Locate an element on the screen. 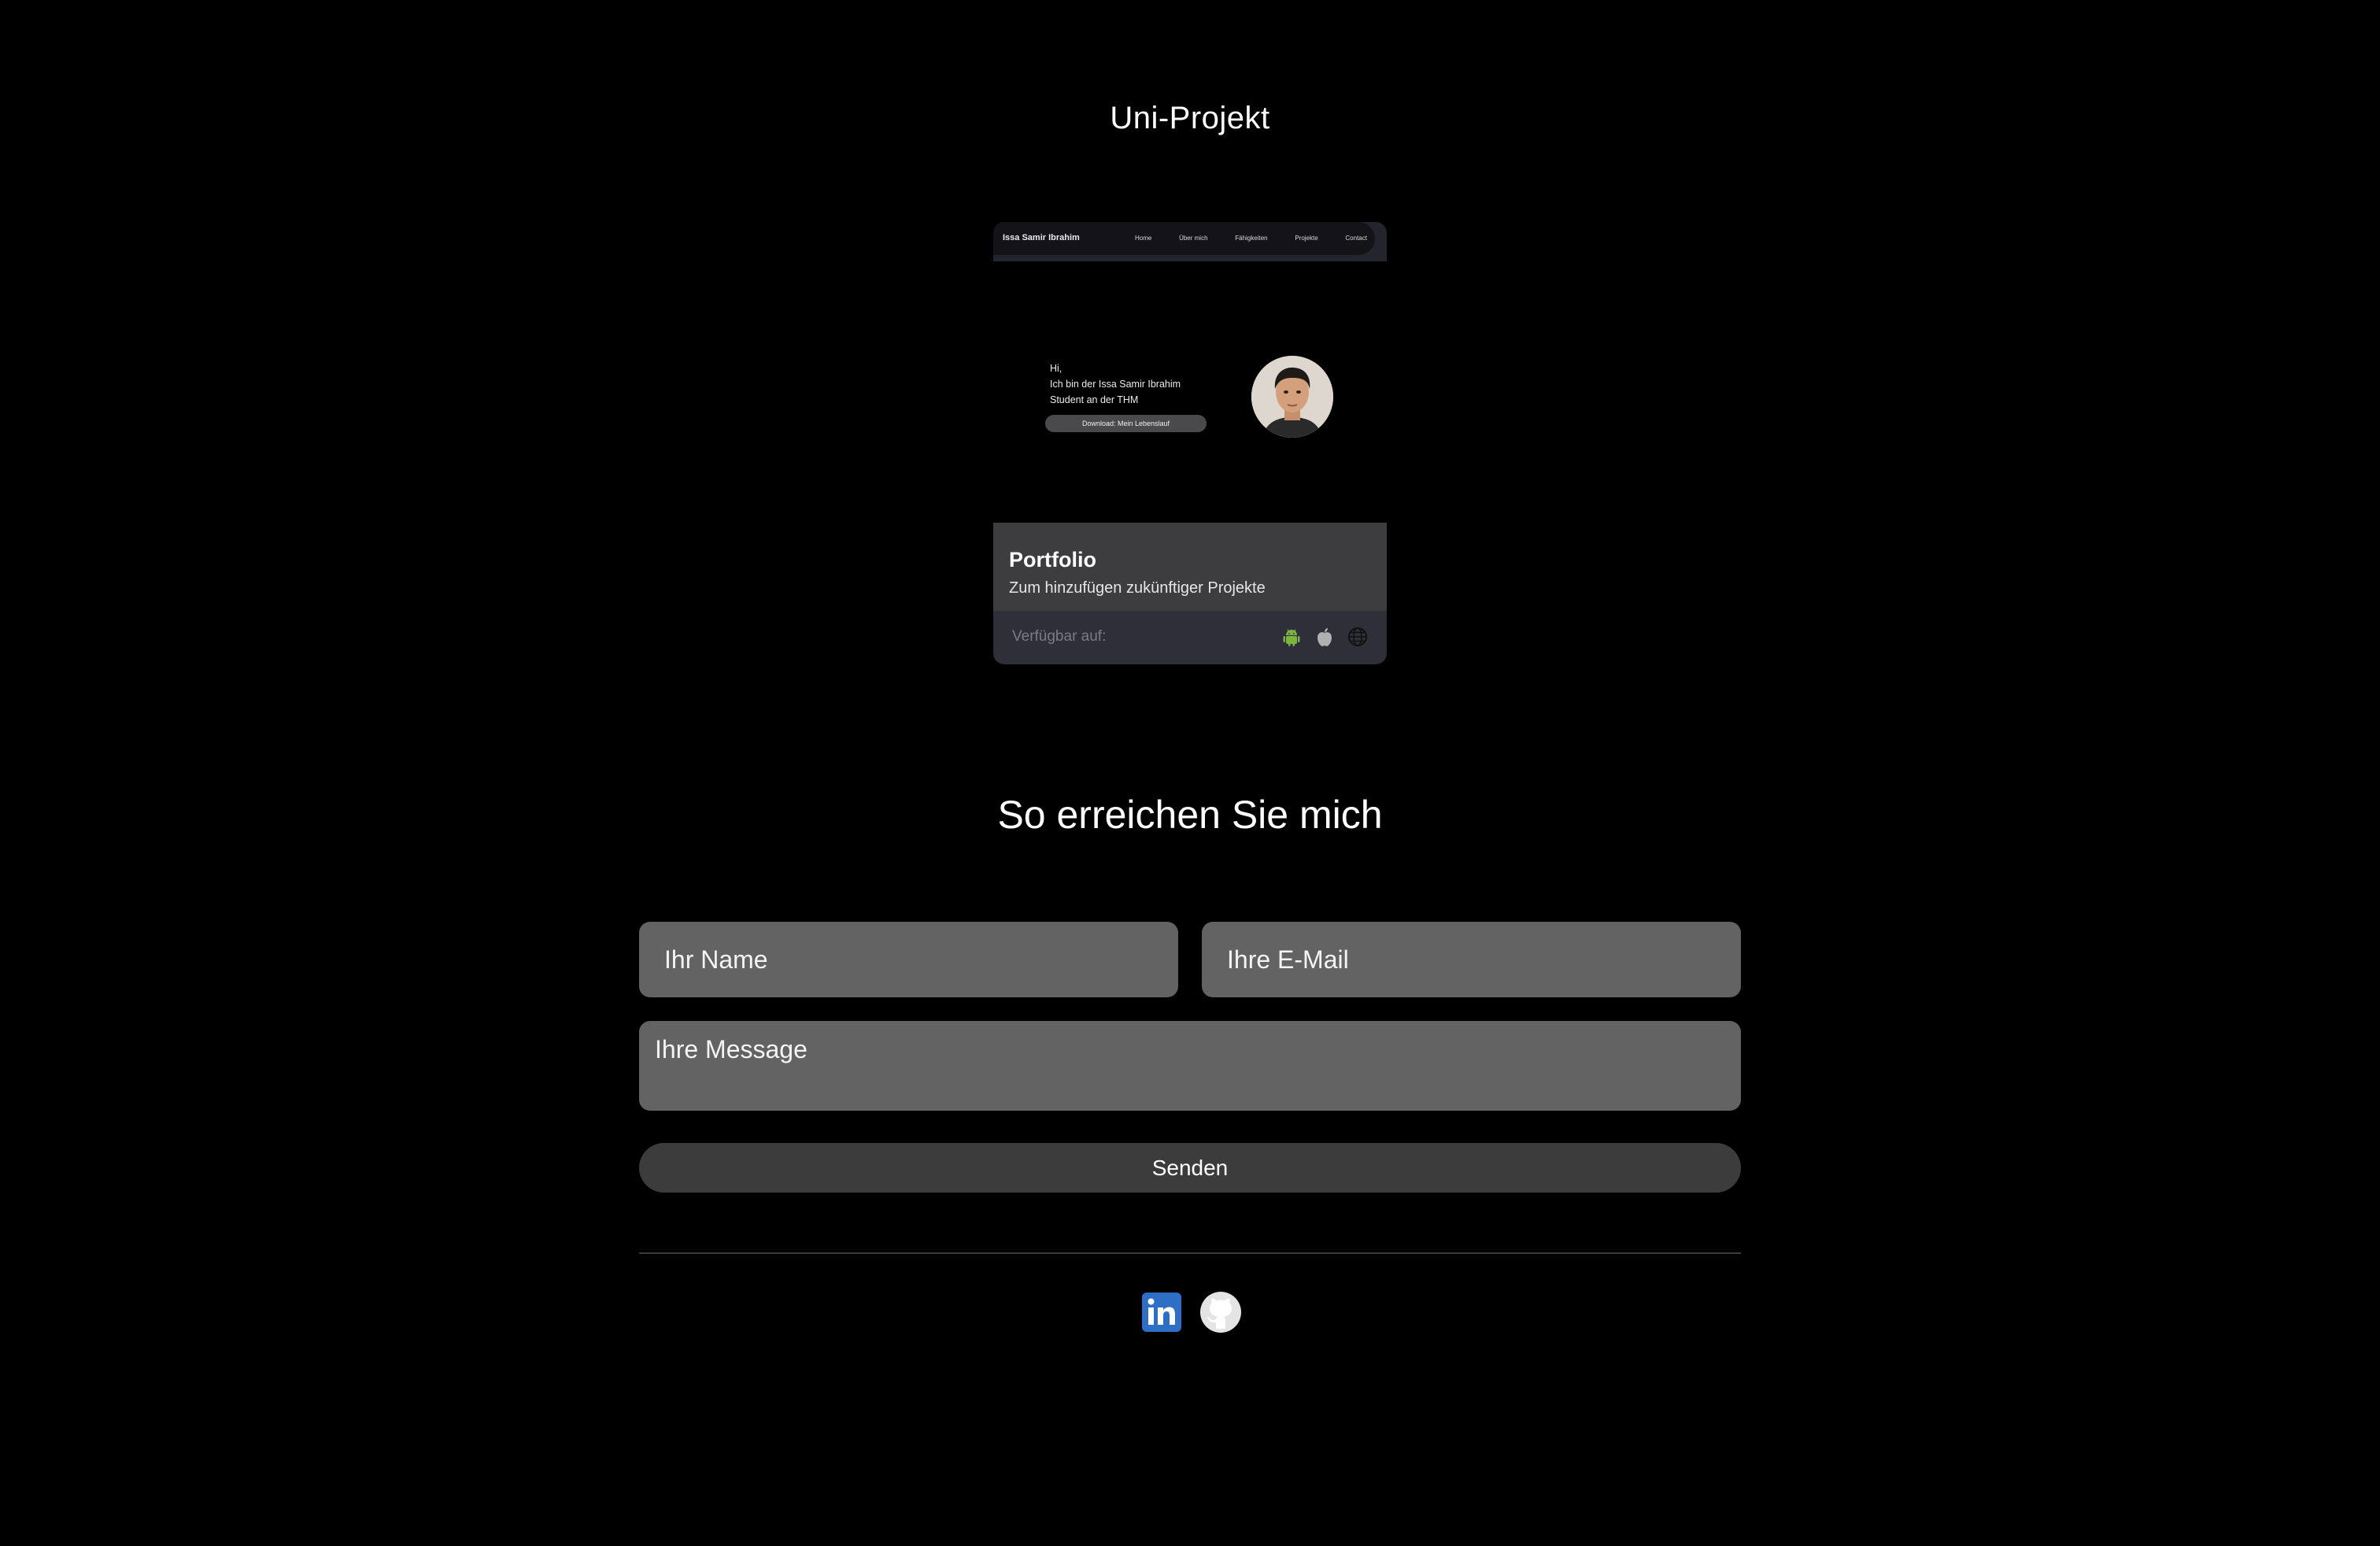  footer-divider is located at coordinates (1190, 1253).